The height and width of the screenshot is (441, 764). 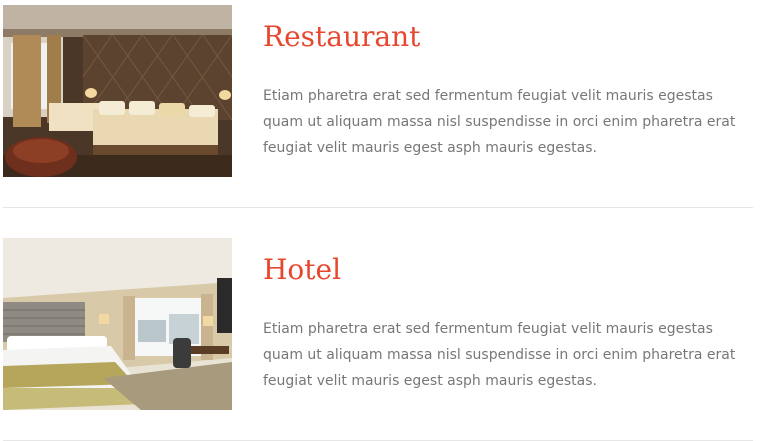 What do you see at coordinates (378, 207) in the screenshot?
I see `divider` at bounding box center [378, 207].